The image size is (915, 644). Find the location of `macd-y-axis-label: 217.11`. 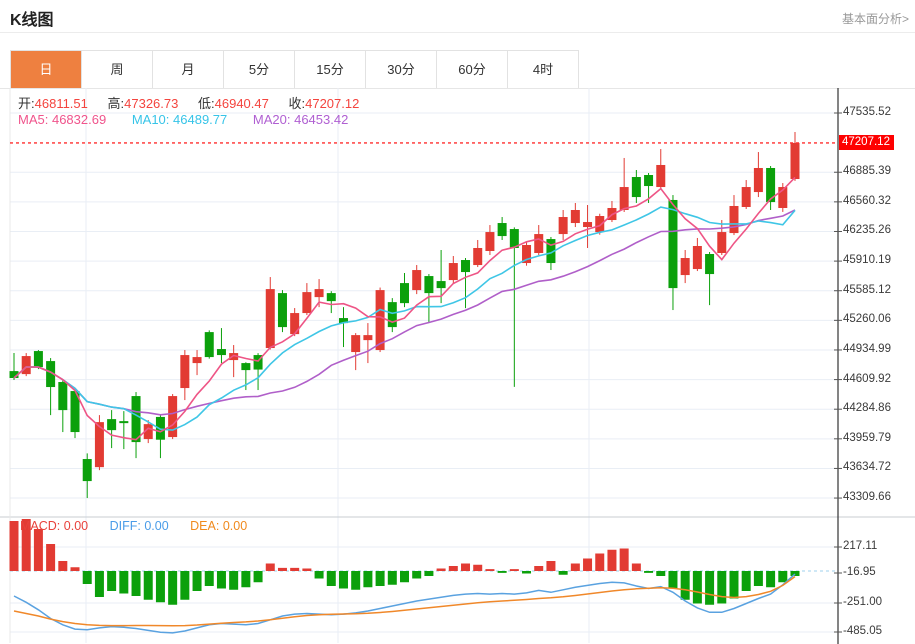

macd-y-axis-label: 217.11 is located at coordinates (860, 546).